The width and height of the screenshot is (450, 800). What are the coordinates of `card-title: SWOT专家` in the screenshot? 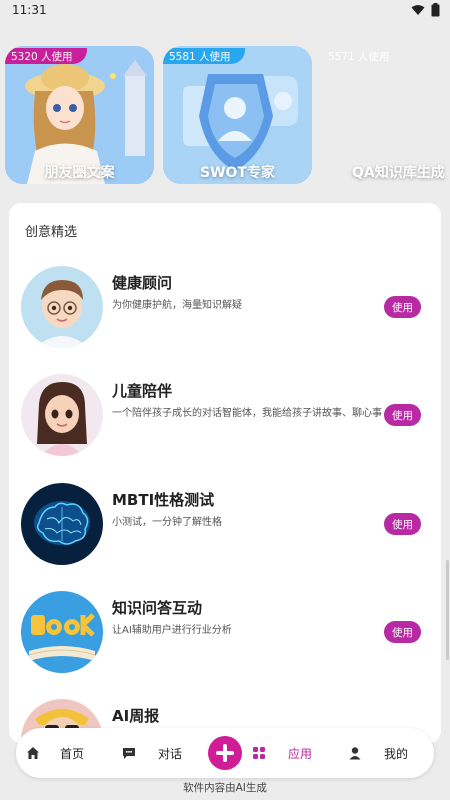 It's located at (237, 173).